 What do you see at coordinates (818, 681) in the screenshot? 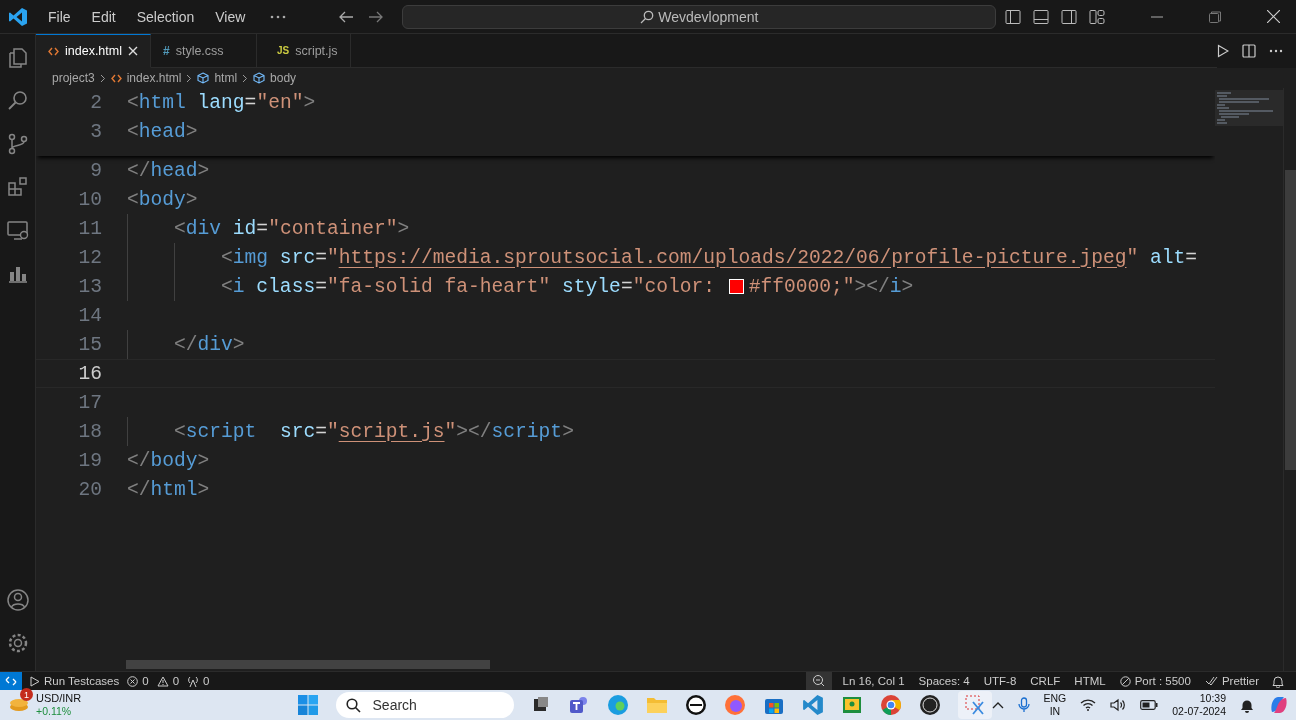
I see `zoom-out-icon` at bounding box center [818, 681].